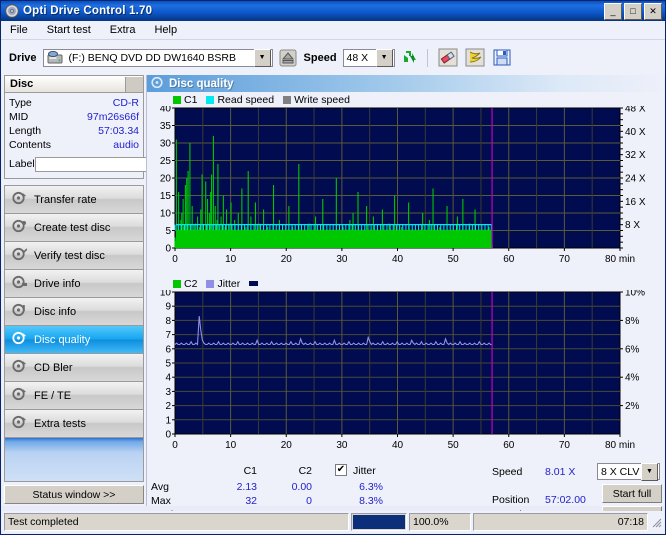 This screenshot has height=535, width=666. Describe the element at coordinates (19, 30) in the screenshot. I see `menu-file: File` at that location.